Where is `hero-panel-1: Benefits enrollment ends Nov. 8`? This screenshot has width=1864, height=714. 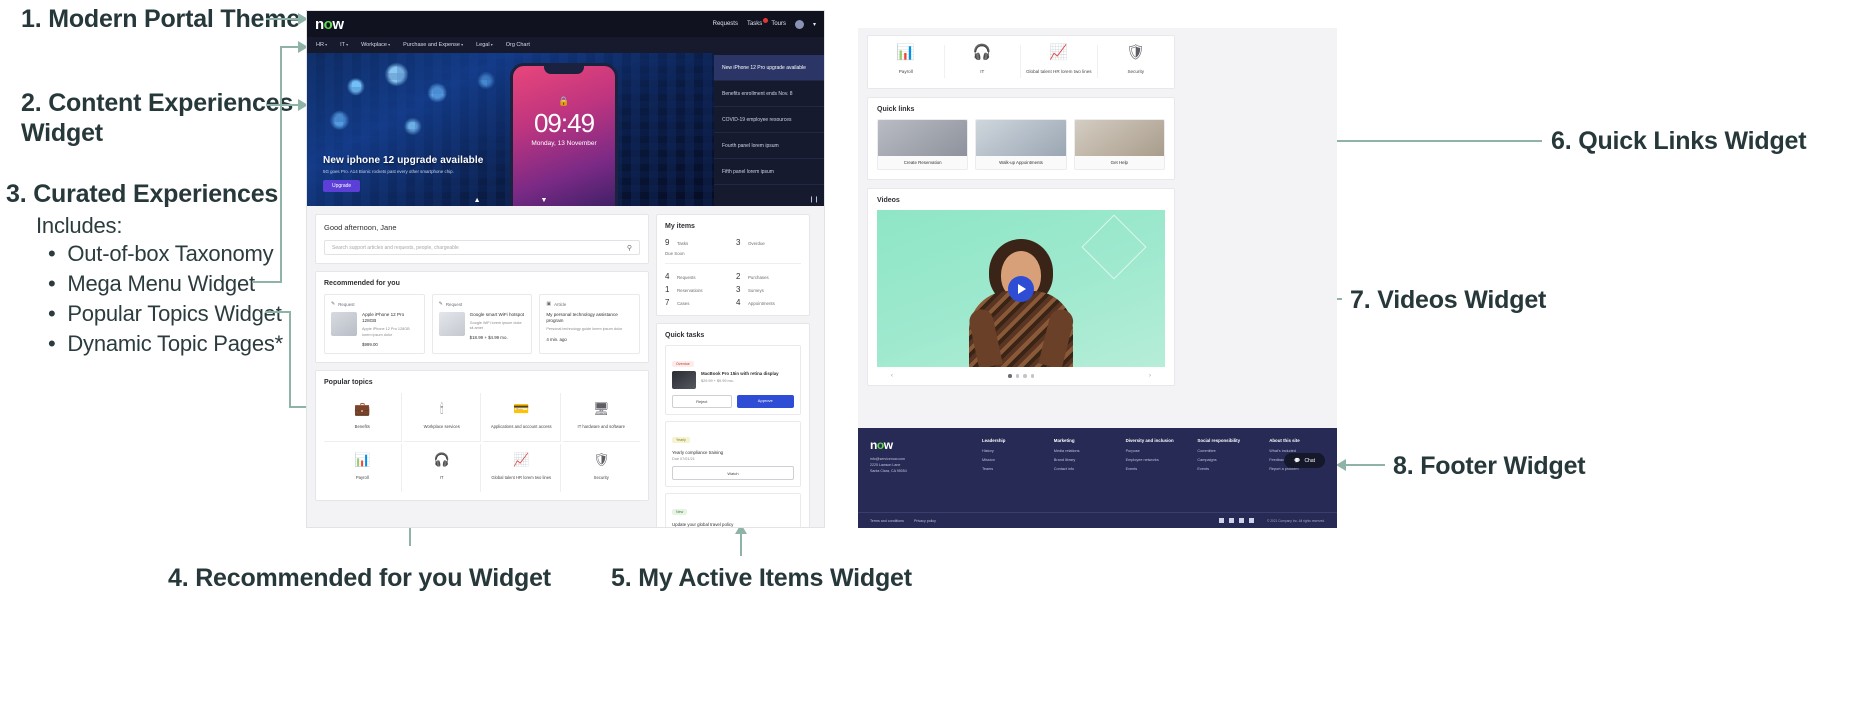 hero-panel-1: Benefits enrollment ends Nov. 8 is located at coordinates (769, 94).